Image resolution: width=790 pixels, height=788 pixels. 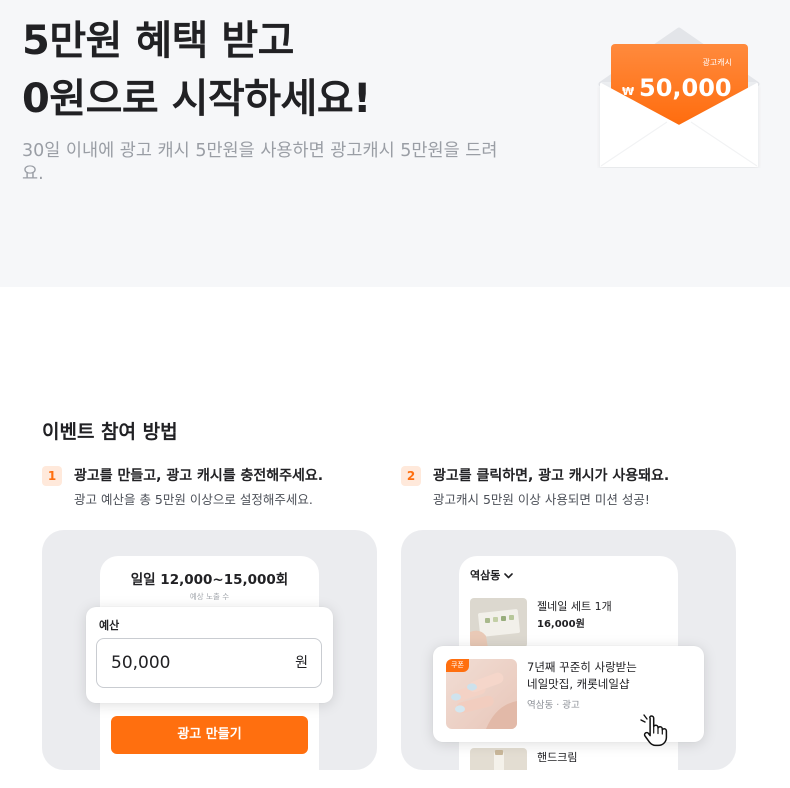 What do you see at coordinates (553, 705) in the screenshot?
I see `ad-meta: 역삼동 · 광고` at bounding box center [553, 705].